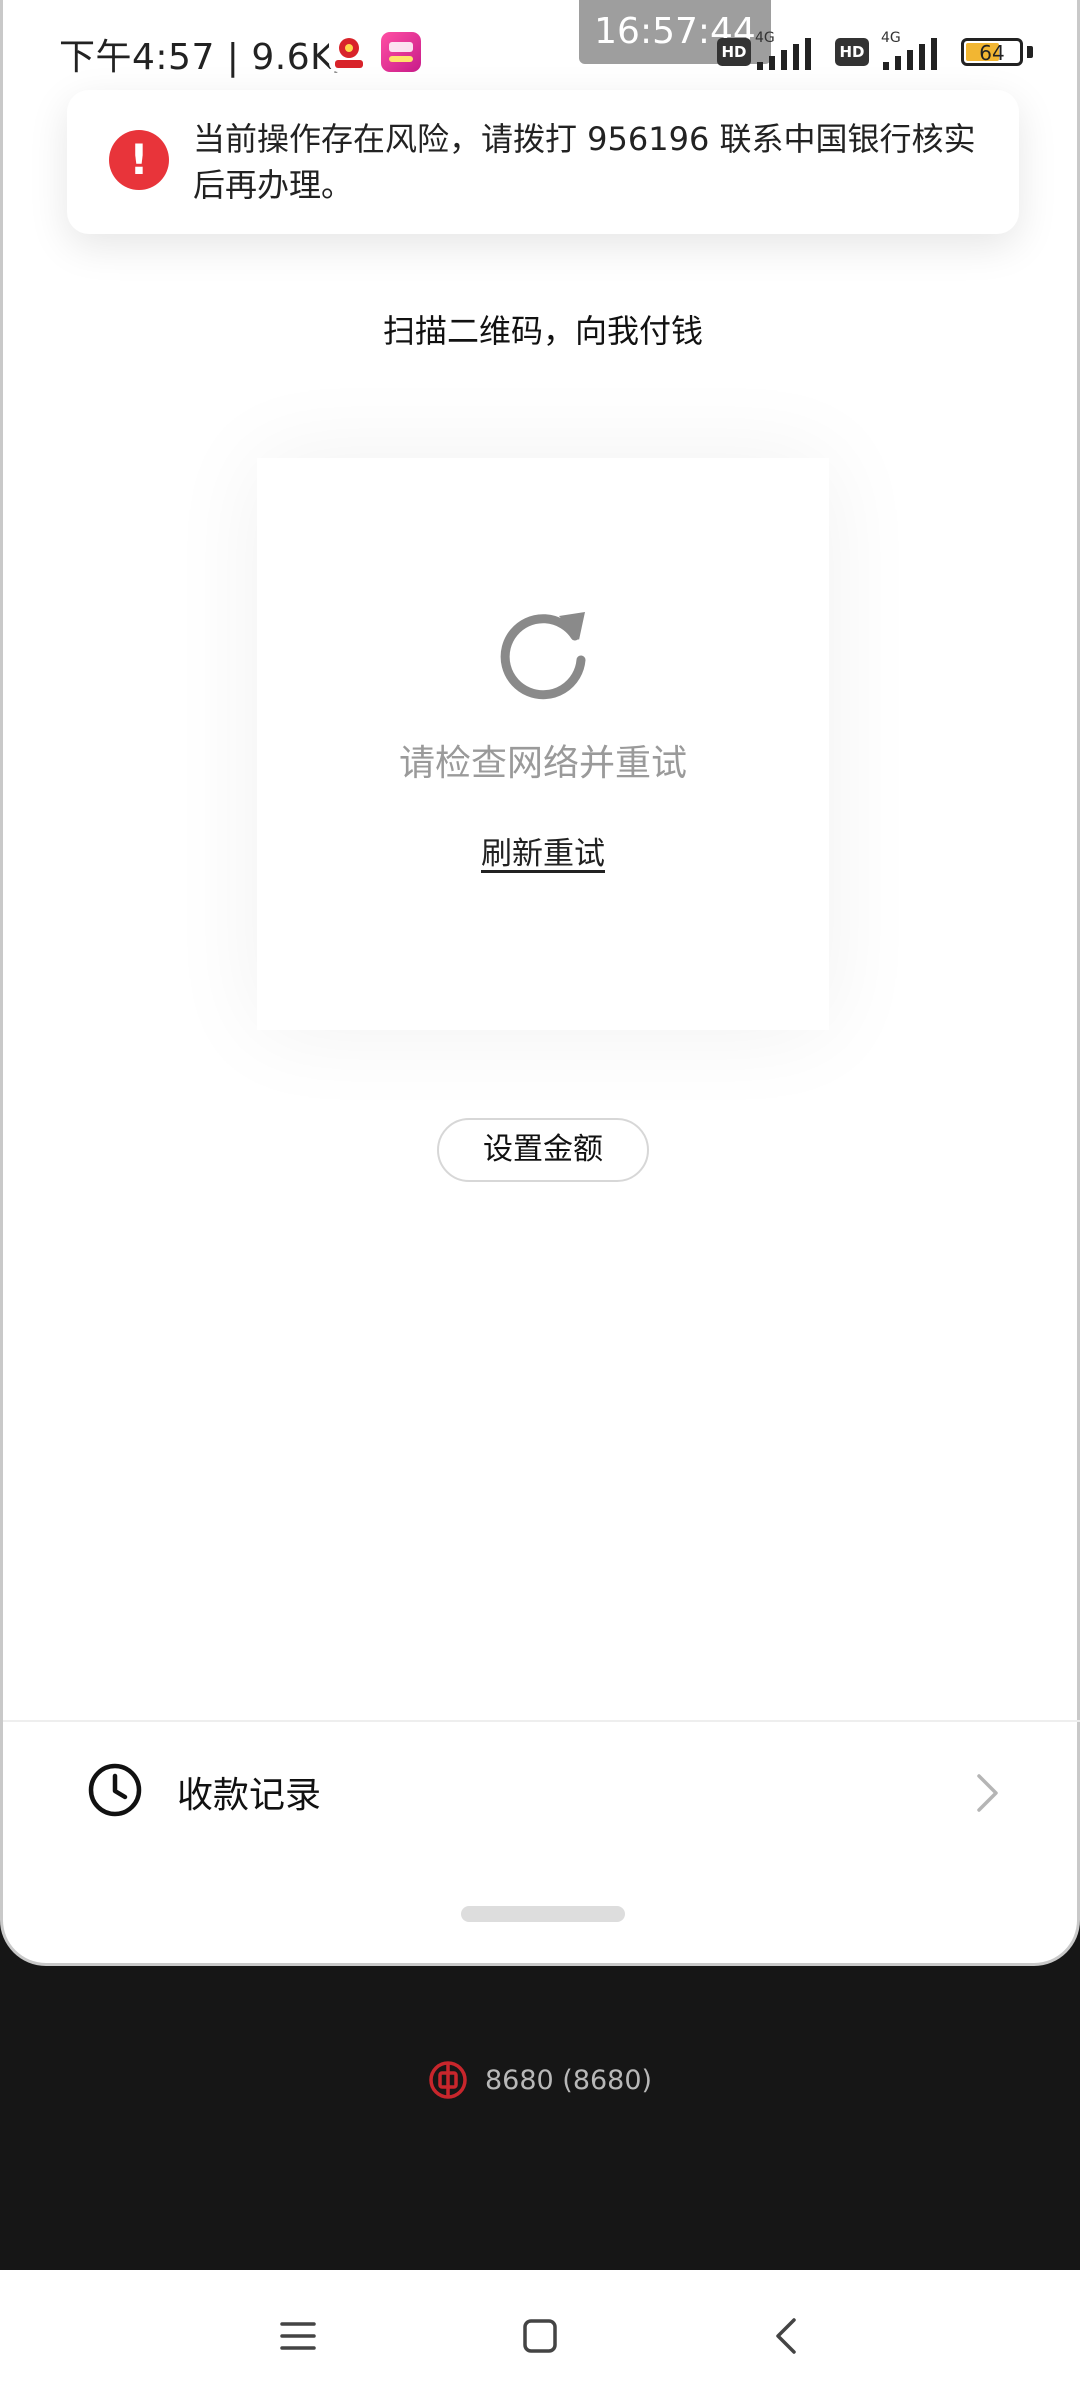  What do you see at coordinates (541, 1790) in the screenshot?
I see `payment-records-row: 收款记录` at bounding box center [541, 1790].